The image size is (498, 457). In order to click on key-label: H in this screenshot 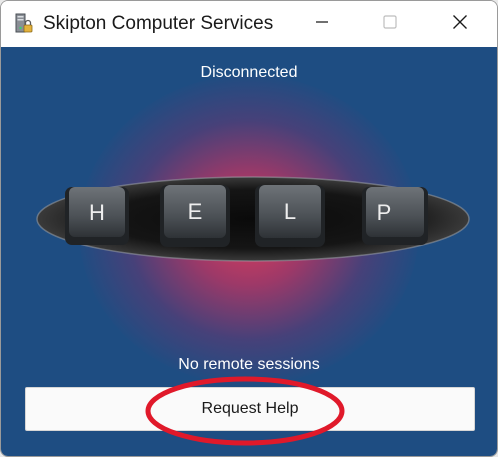, I will do `click(97, 212)`.